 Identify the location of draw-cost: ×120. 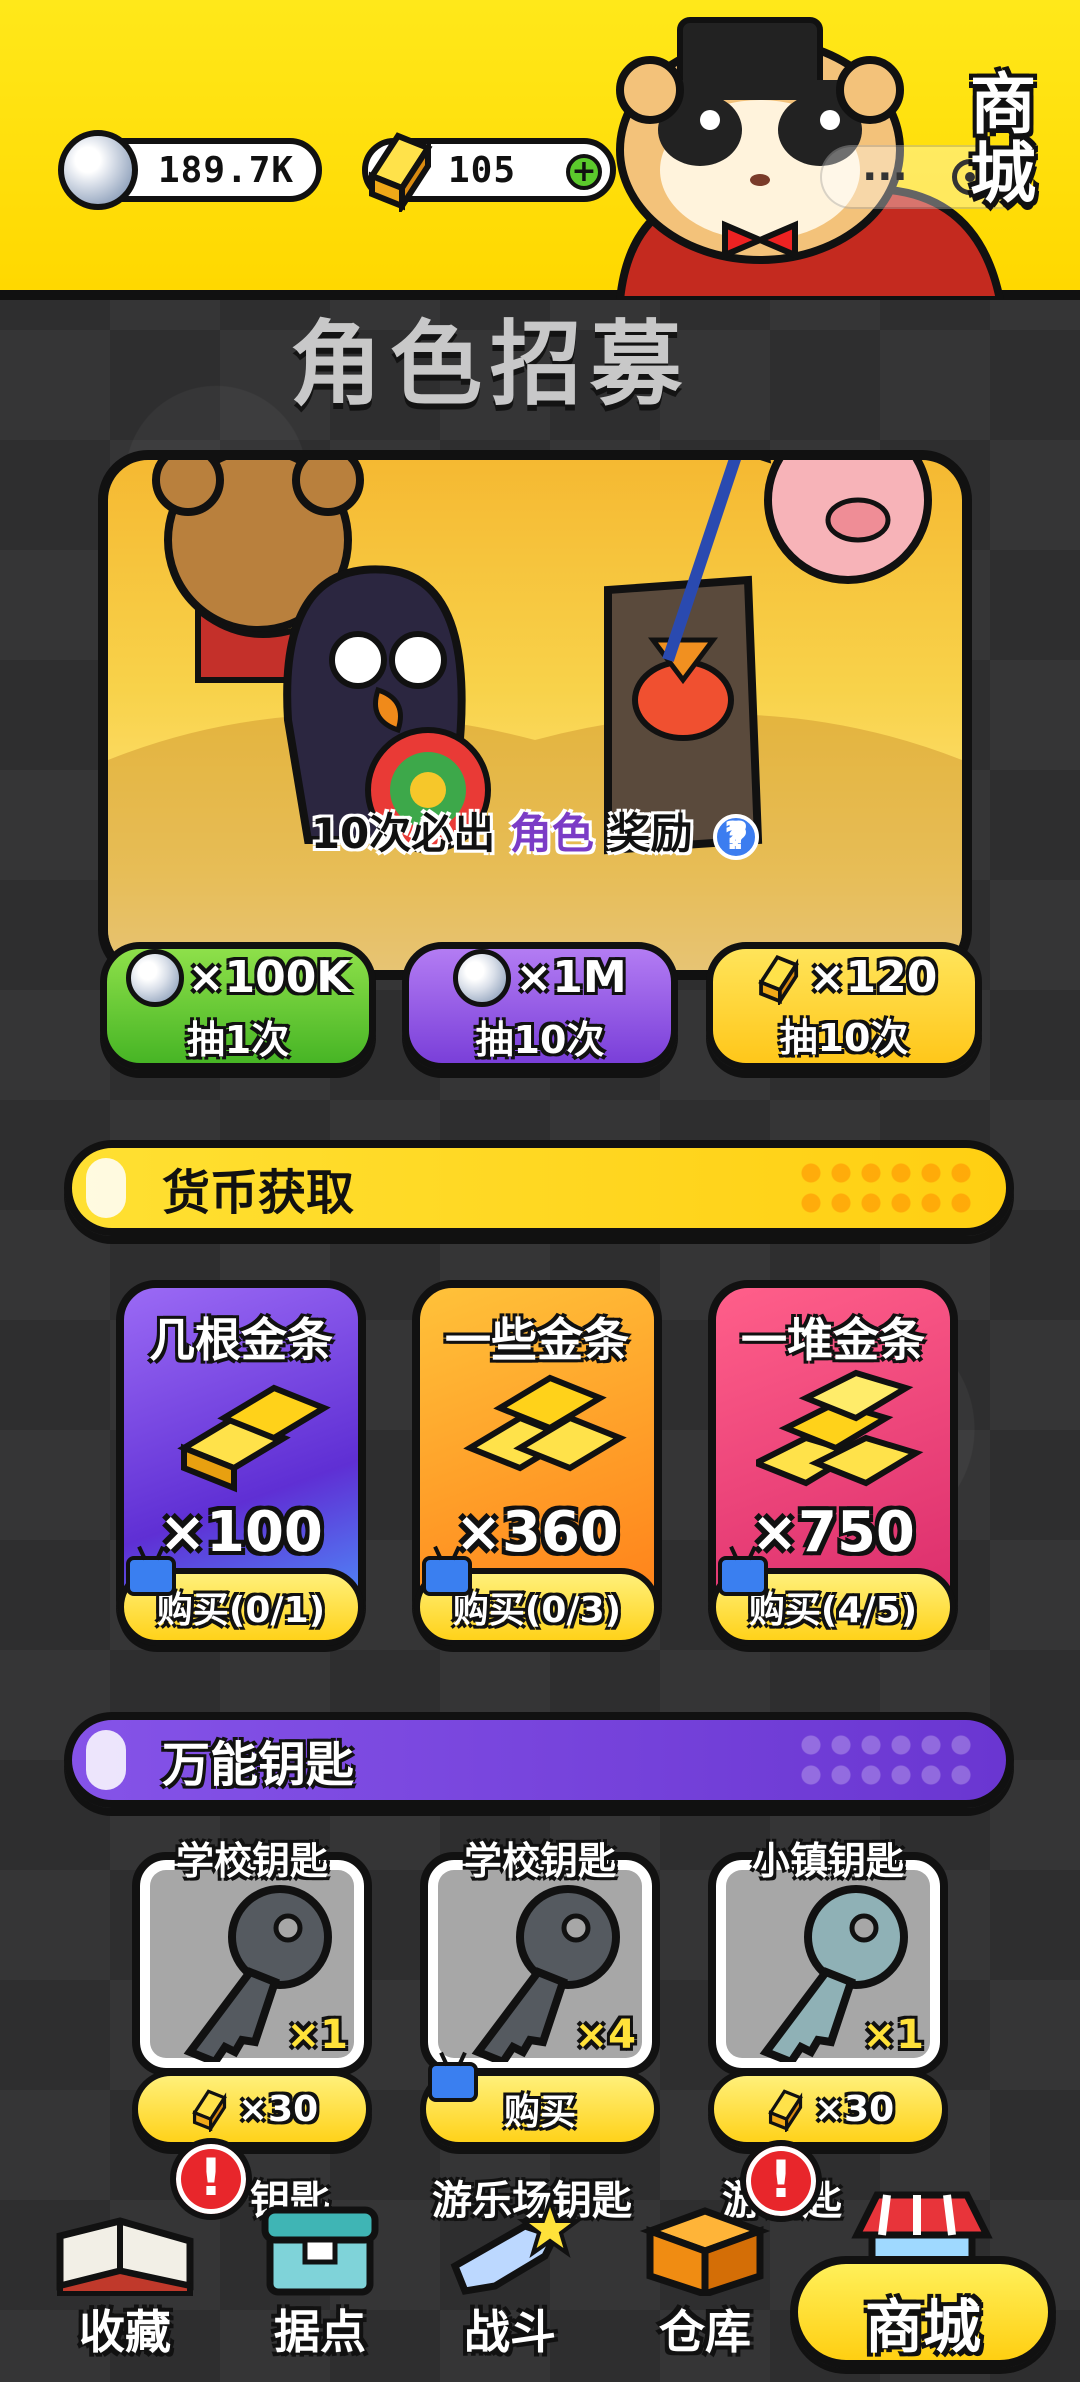
(873, 977).